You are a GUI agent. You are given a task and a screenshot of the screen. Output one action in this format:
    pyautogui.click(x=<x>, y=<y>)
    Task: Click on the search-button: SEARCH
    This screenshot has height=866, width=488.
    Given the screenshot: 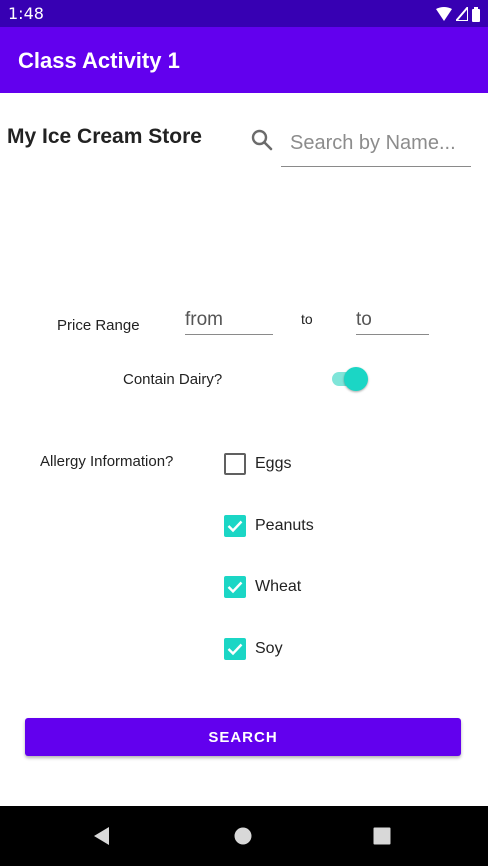 What is the action you would take?
    pyautogui.click(x=243, y=737)
    